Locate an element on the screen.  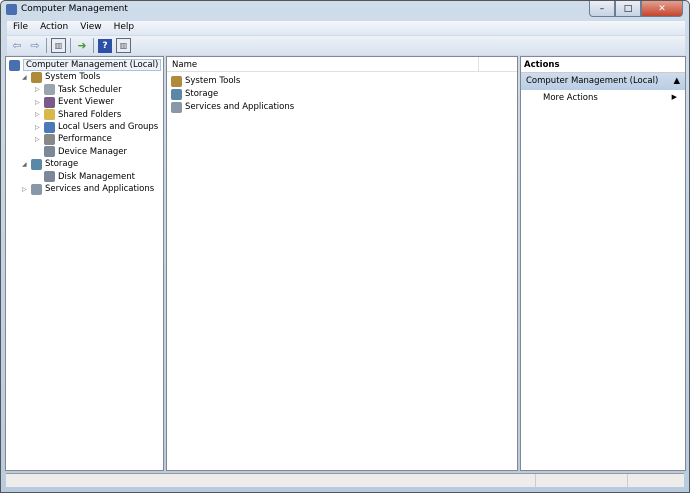
title-bar: Computer Management – □ ✕ is located at coordinates (345, 10).